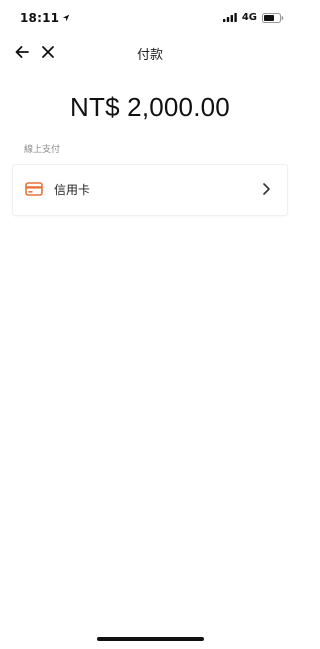 Image resolution: width=320 pixels, height=649 pixels. I want to click on credit-card-icon, so click(34, 189).